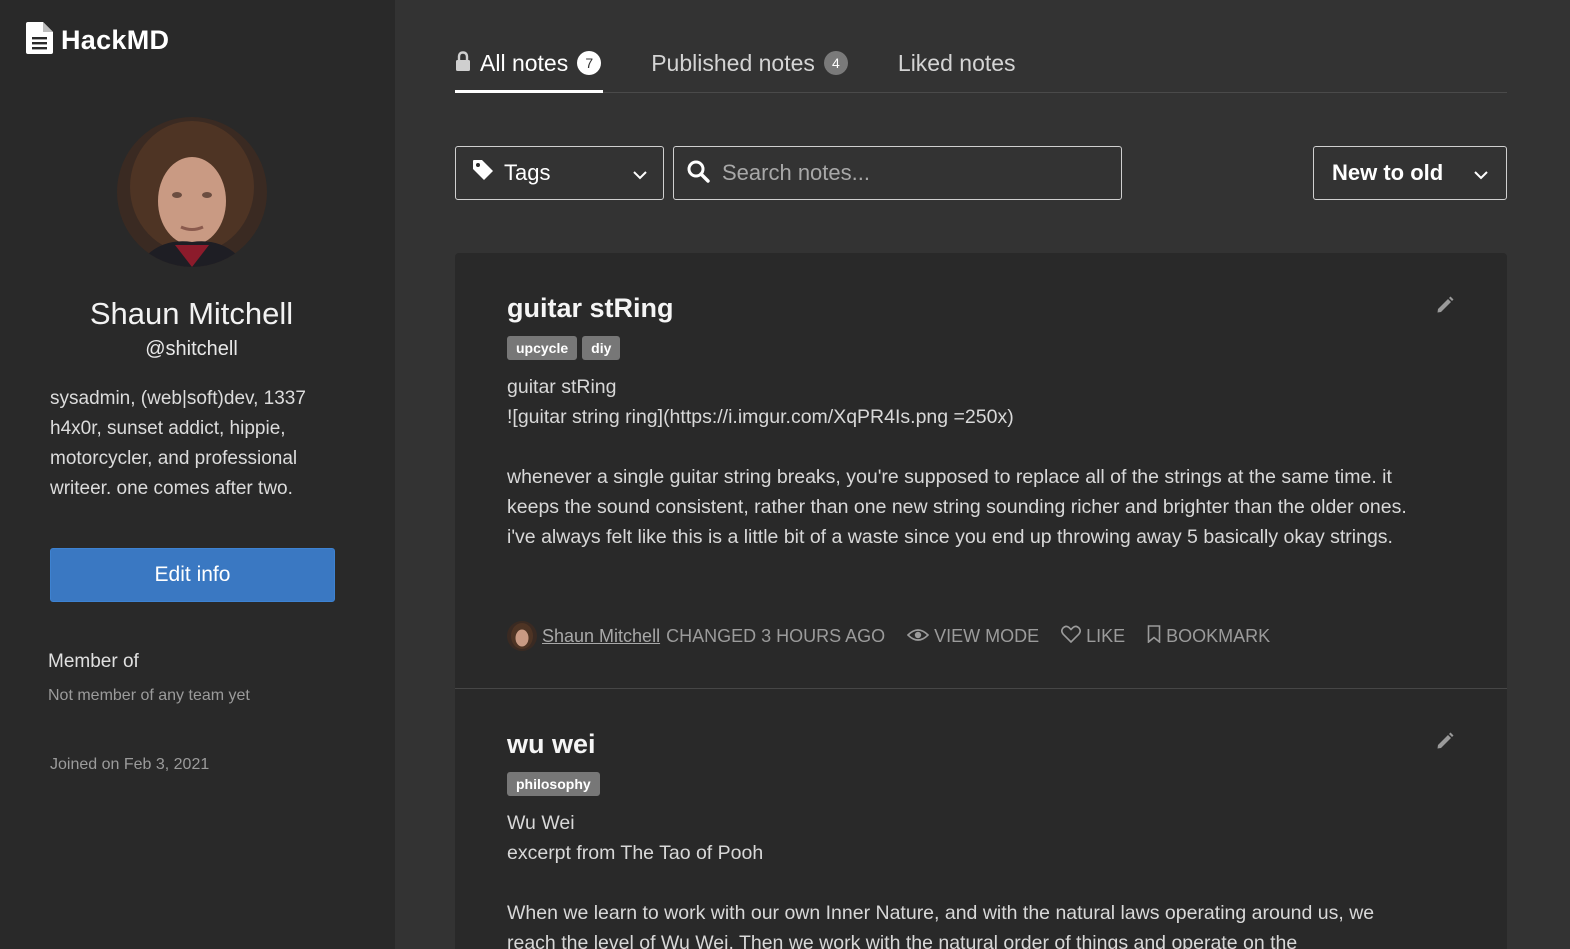 The height and width of the screenshot is (949, 1570). What do you see at coordinates (956, 62) in the screenshot?
I see `tab-label: Liked notes` at bounding box center [956, 62].